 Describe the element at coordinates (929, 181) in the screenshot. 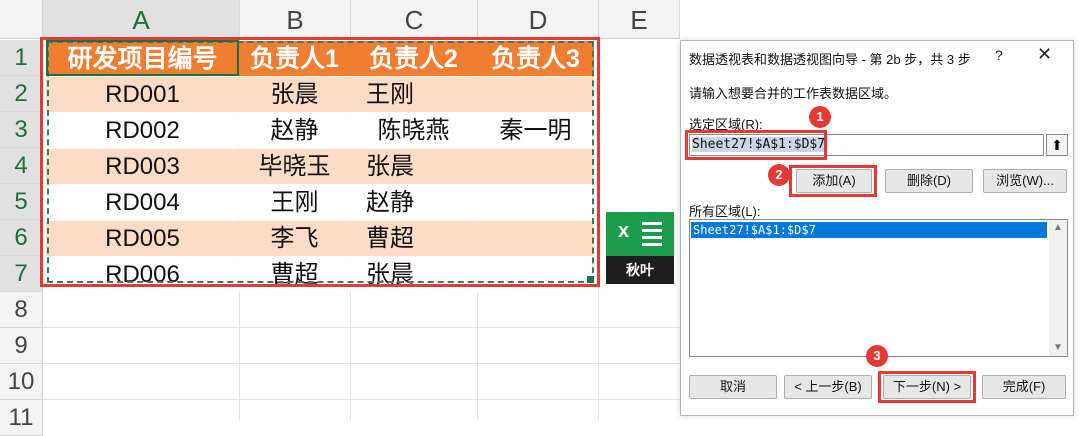

I see `delete-button: 删除(D)` at that location.